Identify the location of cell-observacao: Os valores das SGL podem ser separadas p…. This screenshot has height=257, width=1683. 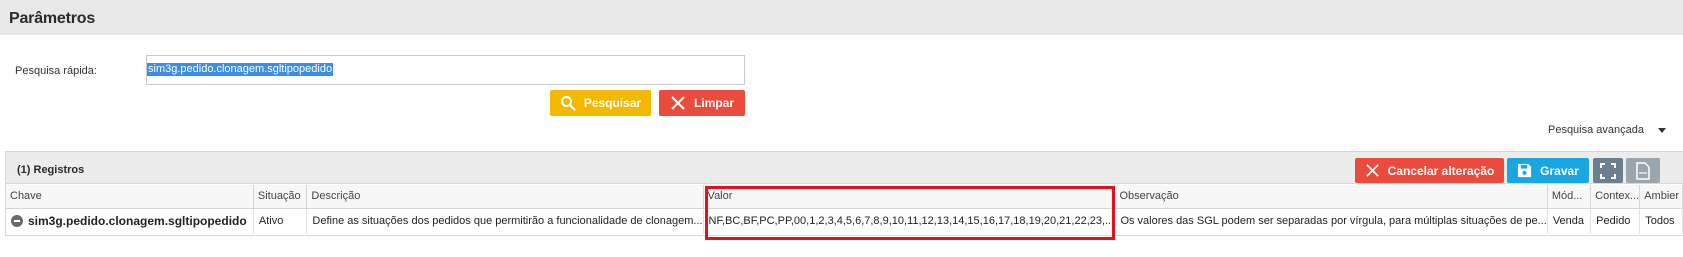
(1331, 221).